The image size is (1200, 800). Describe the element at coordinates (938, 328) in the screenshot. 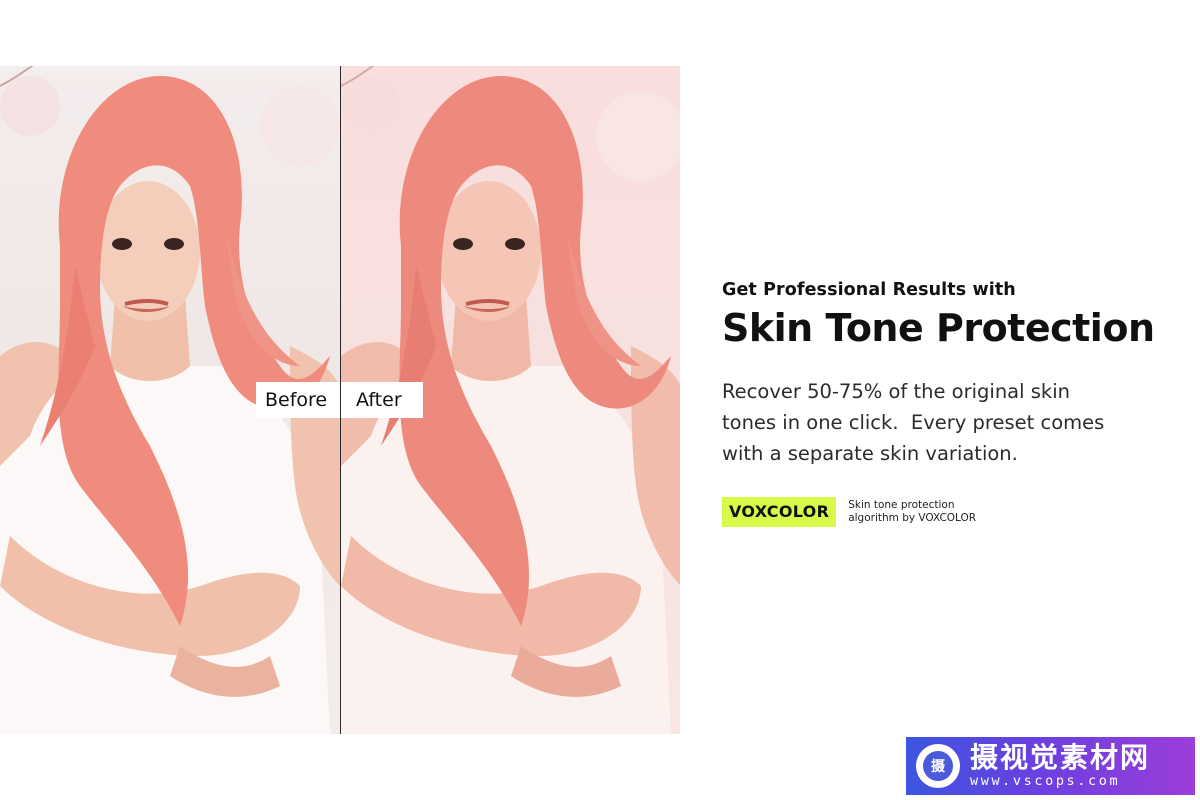

I see `headline: Skin Tone Protection` at that location.